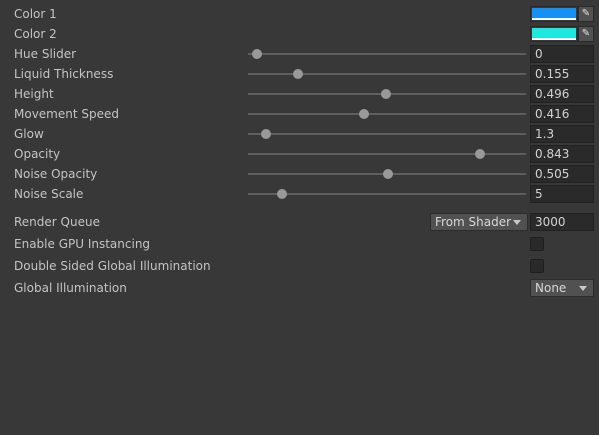  Describe the element at coordinates (82, 244) in the screenshot. I see `gpu-instancing-label: Enable GPU Instancing` at that location.